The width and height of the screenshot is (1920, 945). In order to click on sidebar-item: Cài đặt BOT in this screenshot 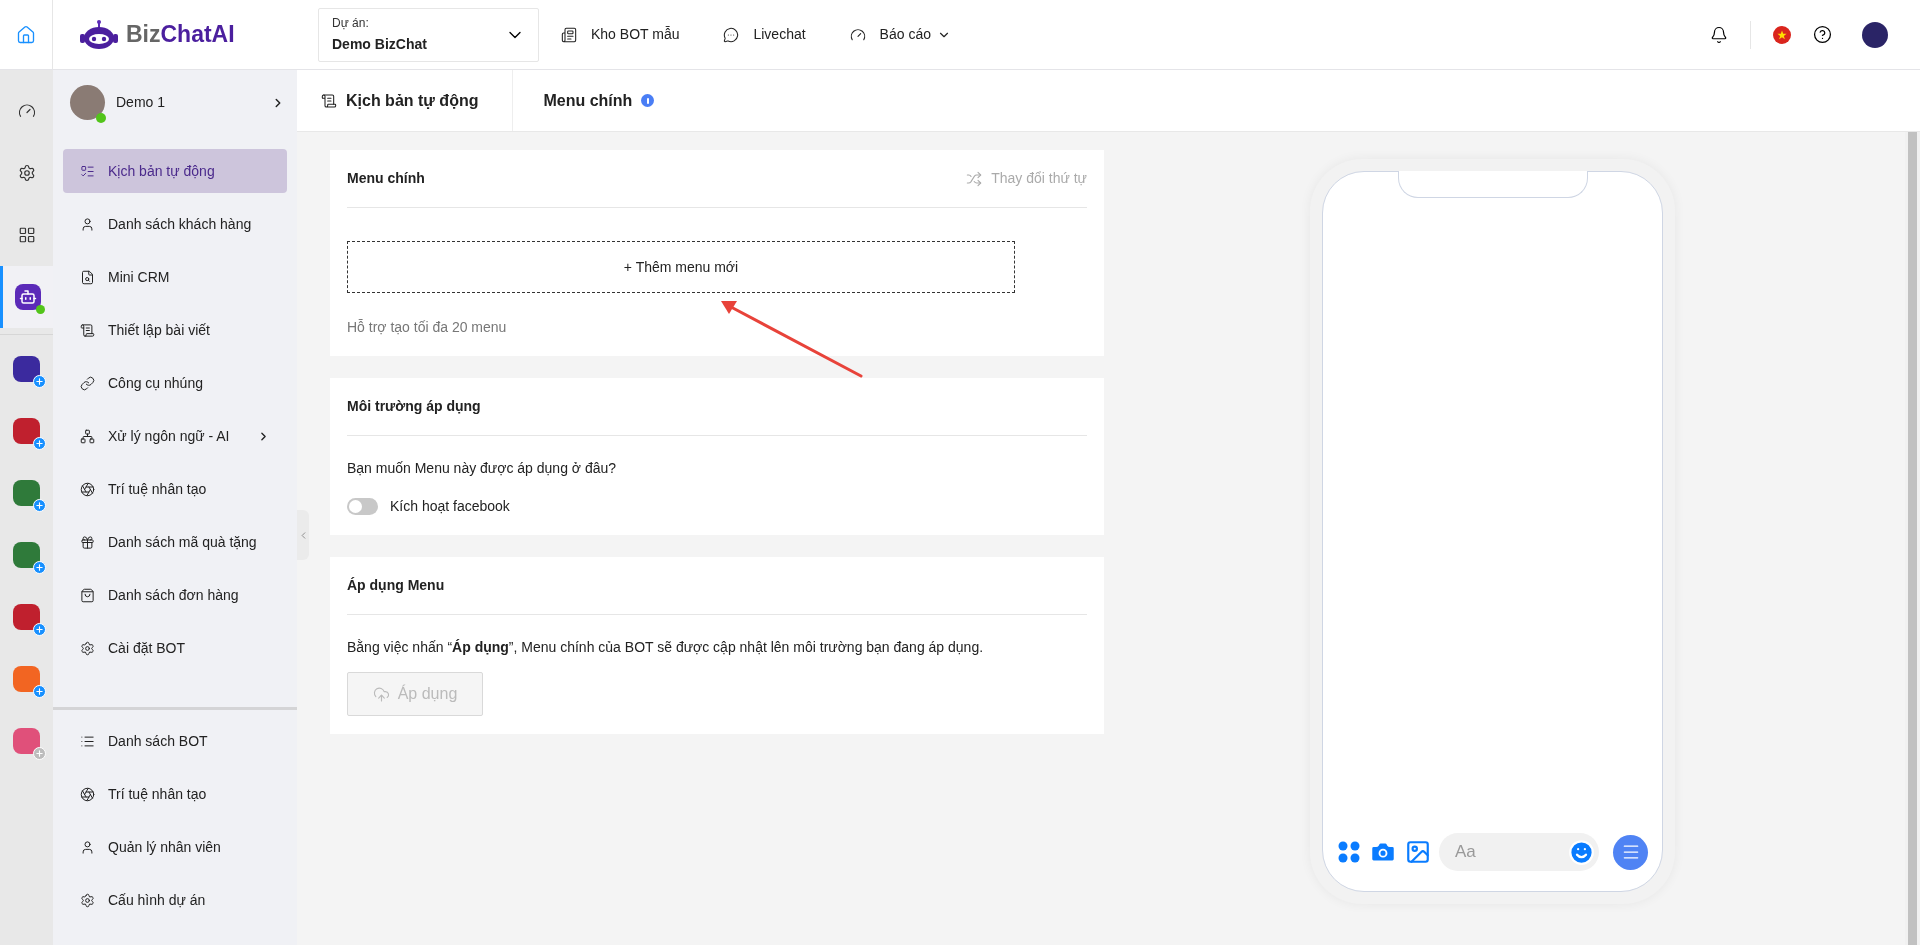, I will do `click(175, 648)`.